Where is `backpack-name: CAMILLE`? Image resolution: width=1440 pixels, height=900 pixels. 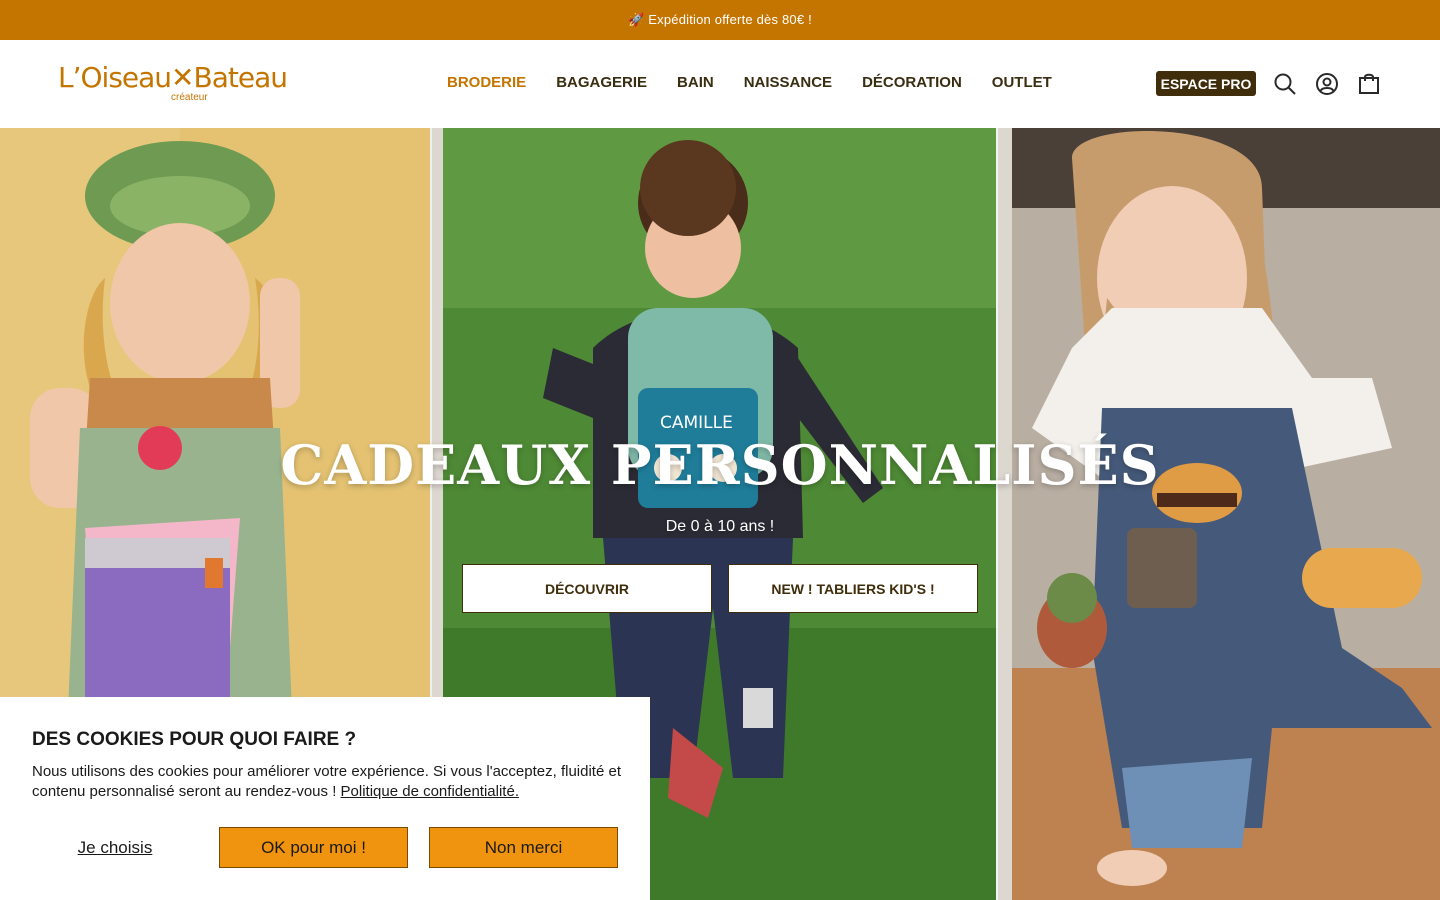 backpack-name: CAMILLE is located at coordinates (696, 423).